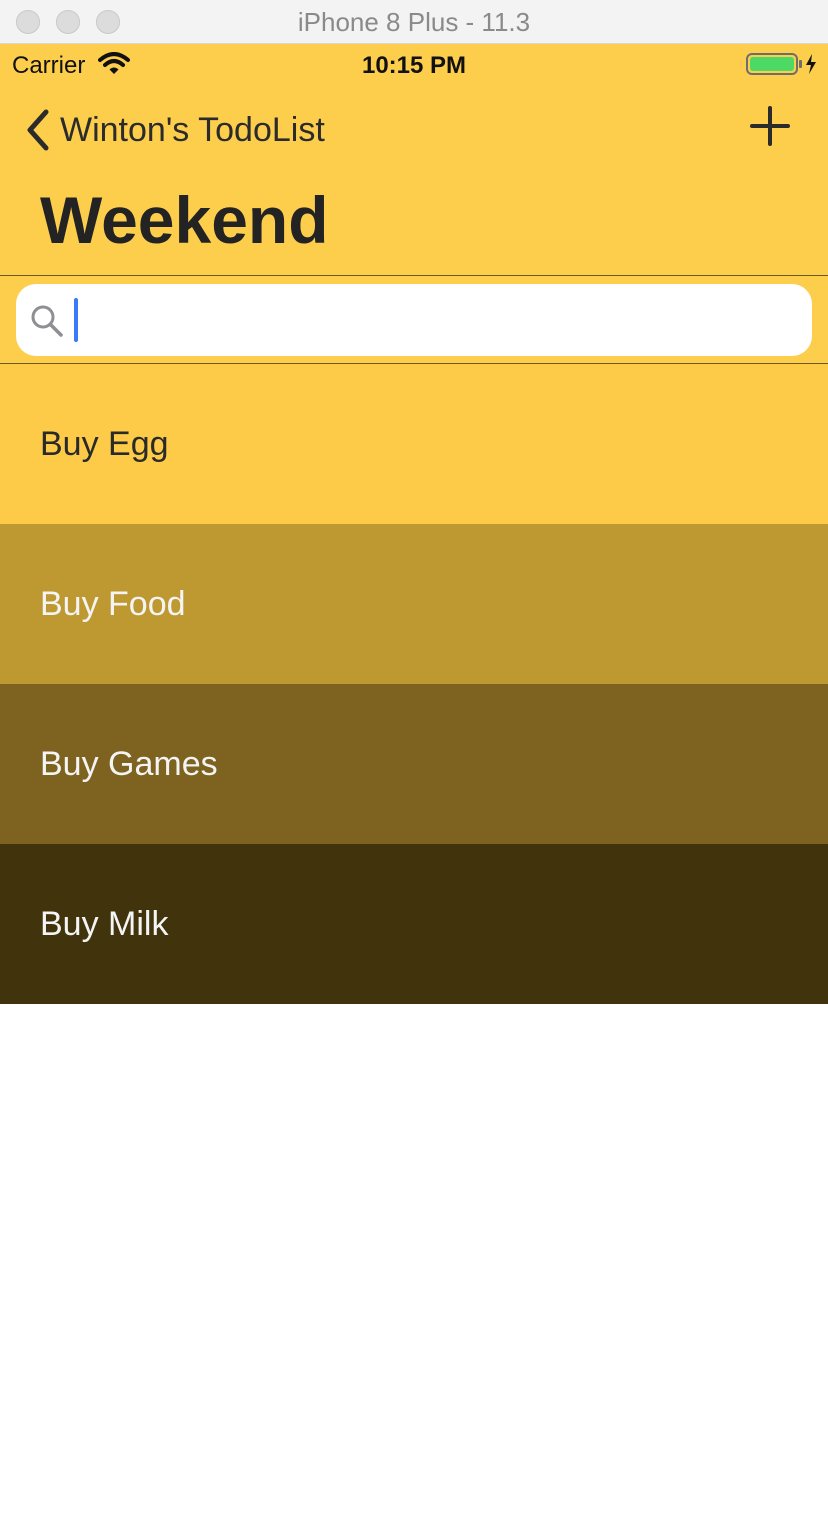  What do you see at coordinates (770, 126) in the screenshot?
I see `plus-icon` at bounding box center [770, 126].